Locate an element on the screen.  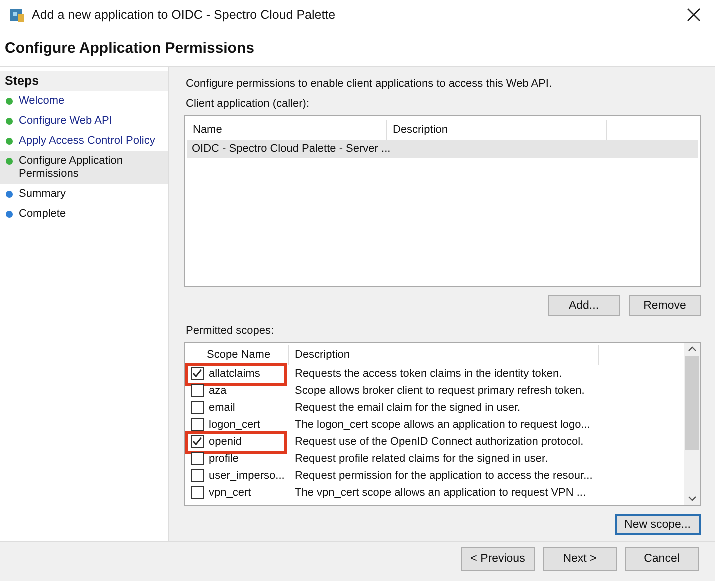
steps-title: Steps is located at coordinates (84, 81).